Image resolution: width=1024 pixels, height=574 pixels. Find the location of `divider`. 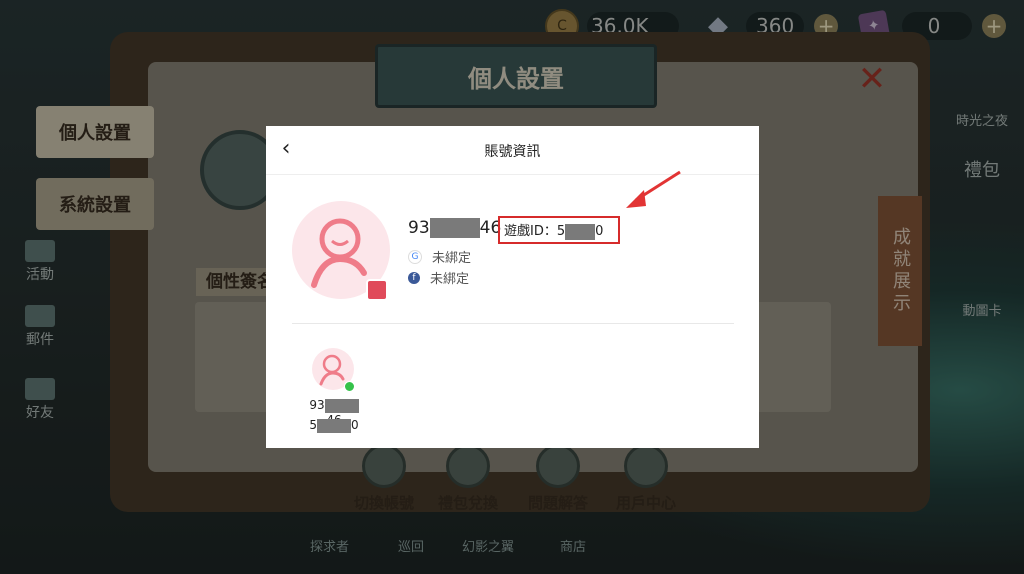

divider is located at coordinates (513, 323).